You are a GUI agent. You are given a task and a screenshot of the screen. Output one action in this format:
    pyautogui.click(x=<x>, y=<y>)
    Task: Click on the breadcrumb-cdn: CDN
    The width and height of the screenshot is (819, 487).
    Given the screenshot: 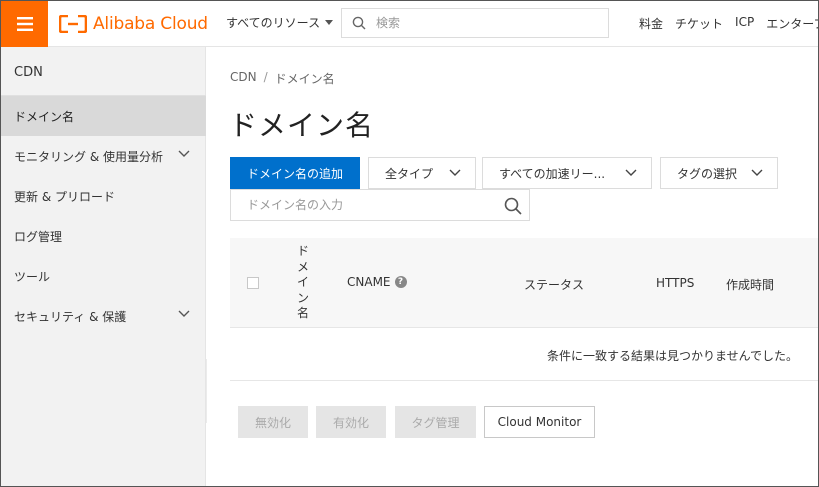 What is the action you would take?
    pyautogui.click(x=243, y=78)
    